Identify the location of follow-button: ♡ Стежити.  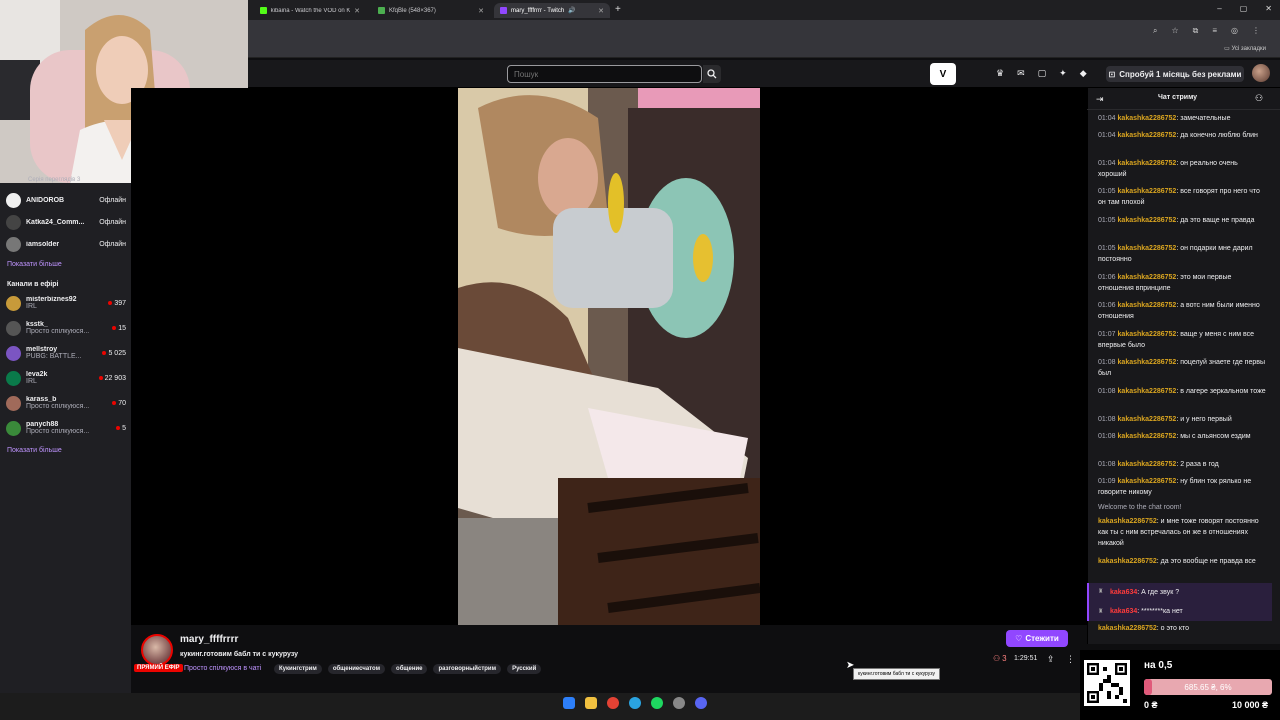
(1037, 638).